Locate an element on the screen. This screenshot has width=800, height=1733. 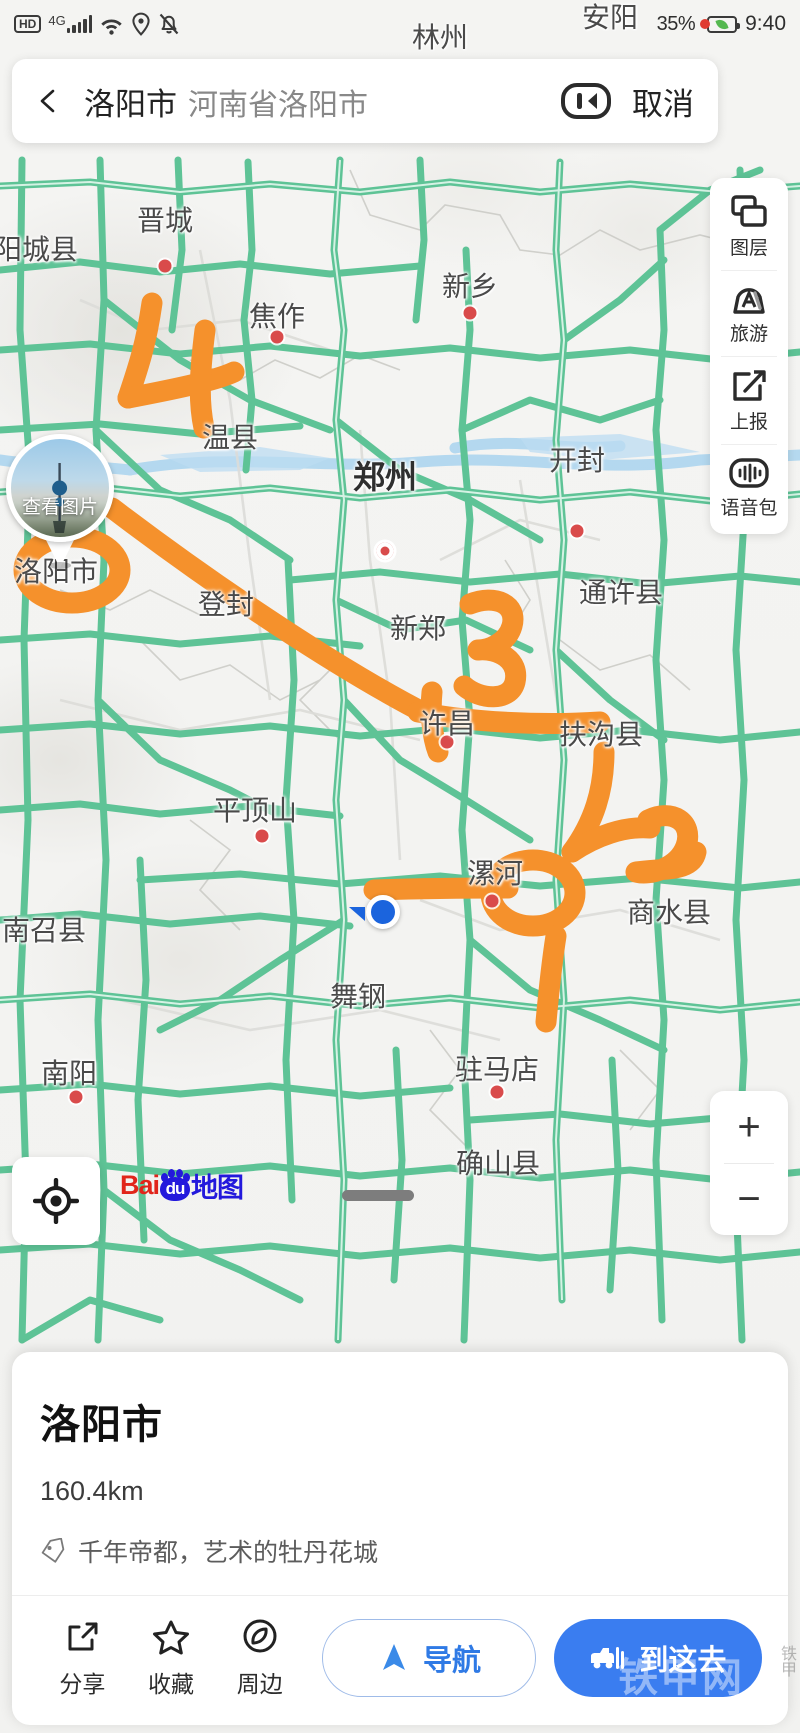
bubble-photo: 查看图片 is located at coordinates (60, 488).